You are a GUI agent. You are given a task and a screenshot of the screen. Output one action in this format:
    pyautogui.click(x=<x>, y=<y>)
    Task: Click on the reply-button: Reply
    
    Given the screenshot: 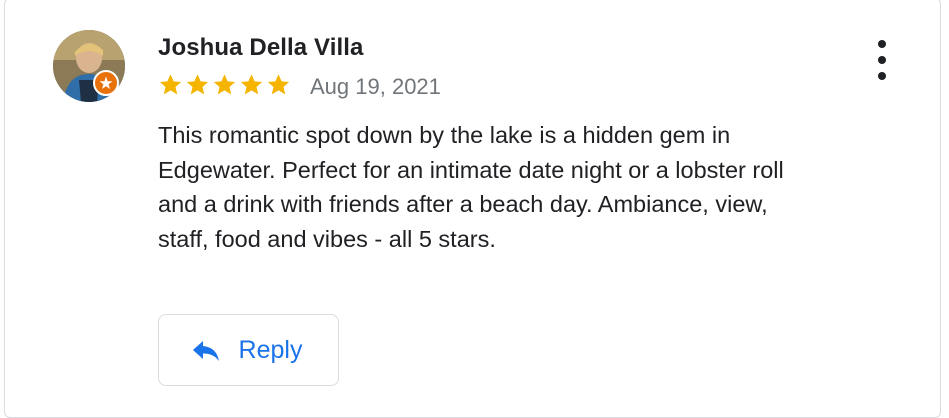 What is the action you would take?
    pyautogui.click(x=248, y=350)
    